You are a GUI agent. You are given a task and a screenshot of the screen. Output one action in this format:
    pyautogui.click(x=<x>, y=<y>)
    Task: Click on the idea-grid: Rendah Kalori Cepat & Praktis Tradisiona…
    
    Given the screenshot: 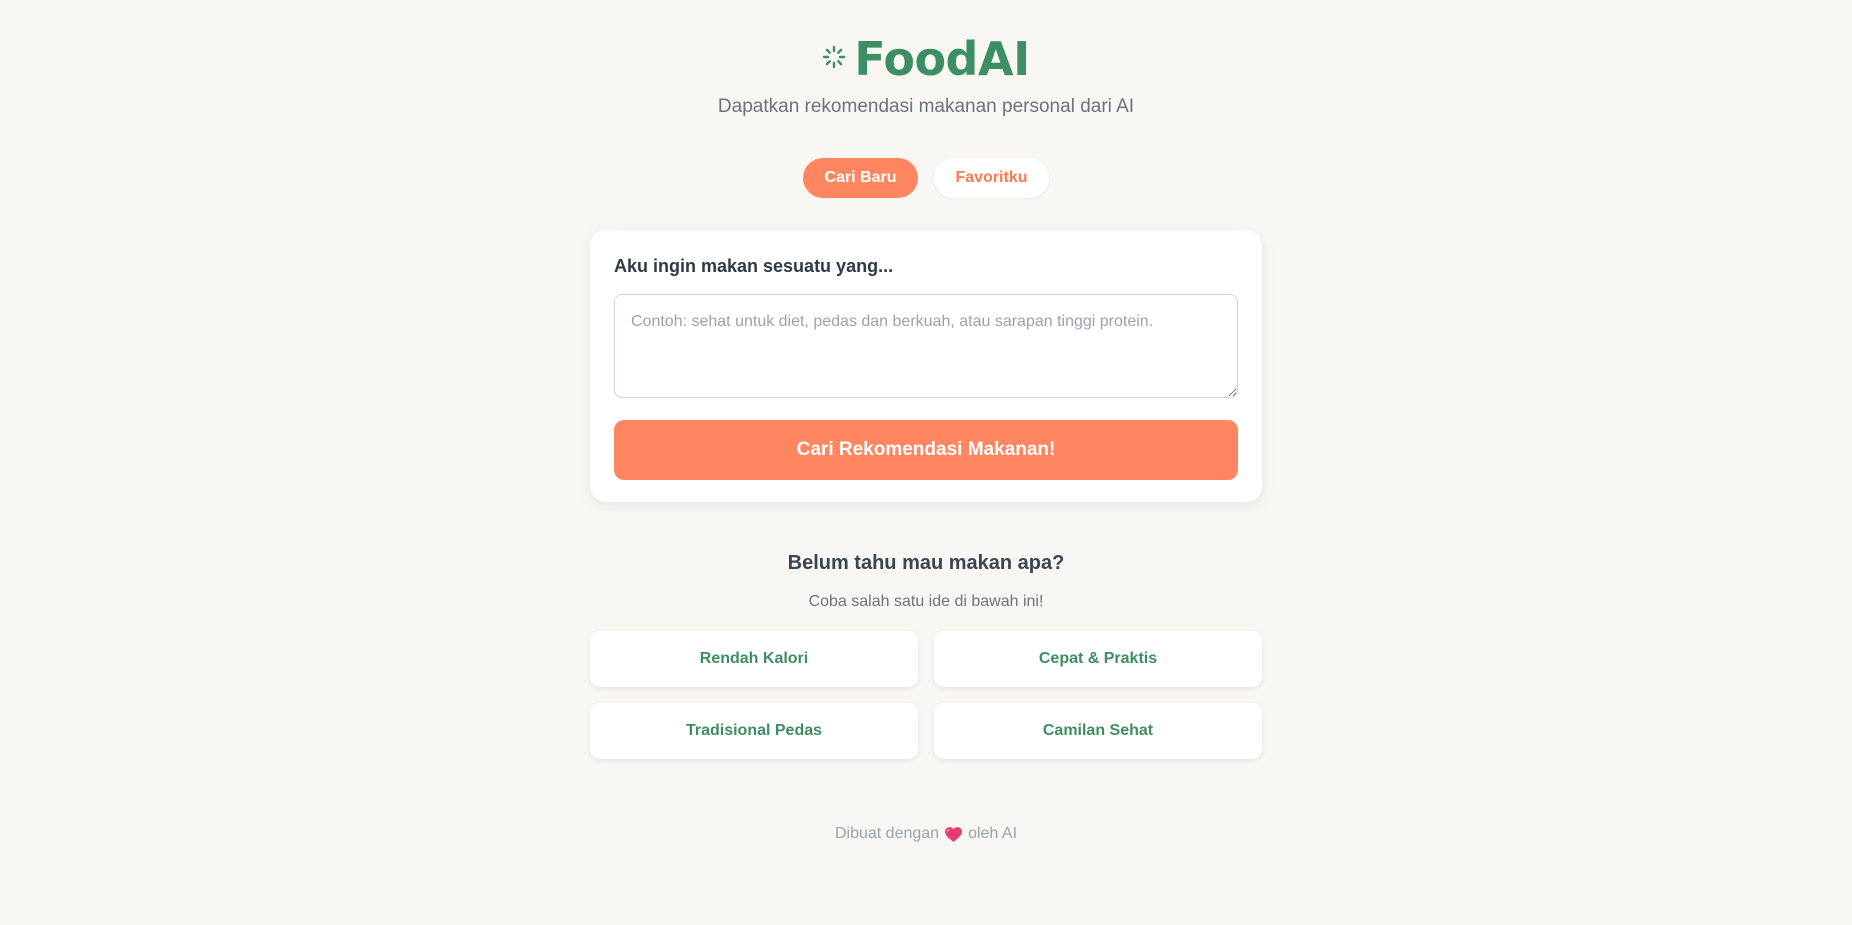 What is the action you would take?
    pyautogui.click(x=926, y=695)
    